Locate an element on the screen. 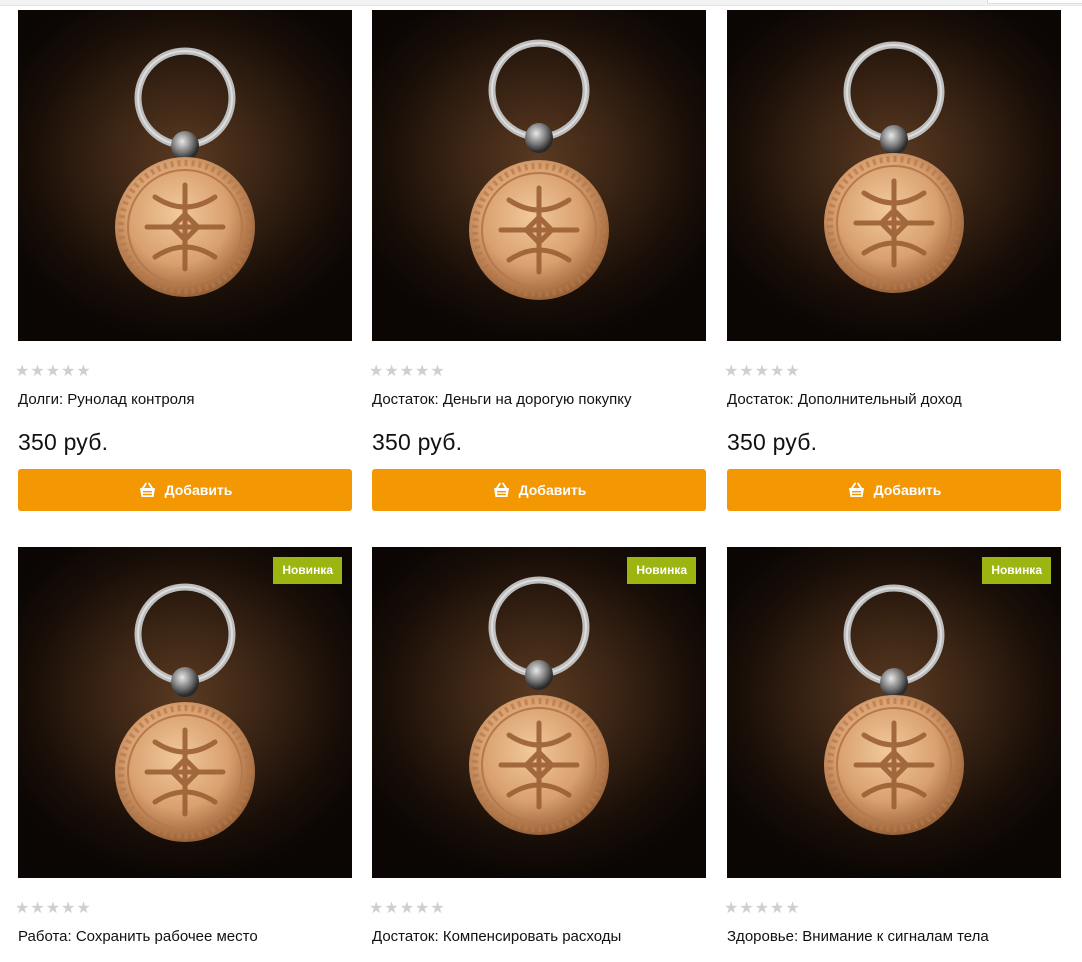 This screenshot has height=962, width=1082. product-title: Достаток: Компенсировать расходы is located at coordinates (539, 936).